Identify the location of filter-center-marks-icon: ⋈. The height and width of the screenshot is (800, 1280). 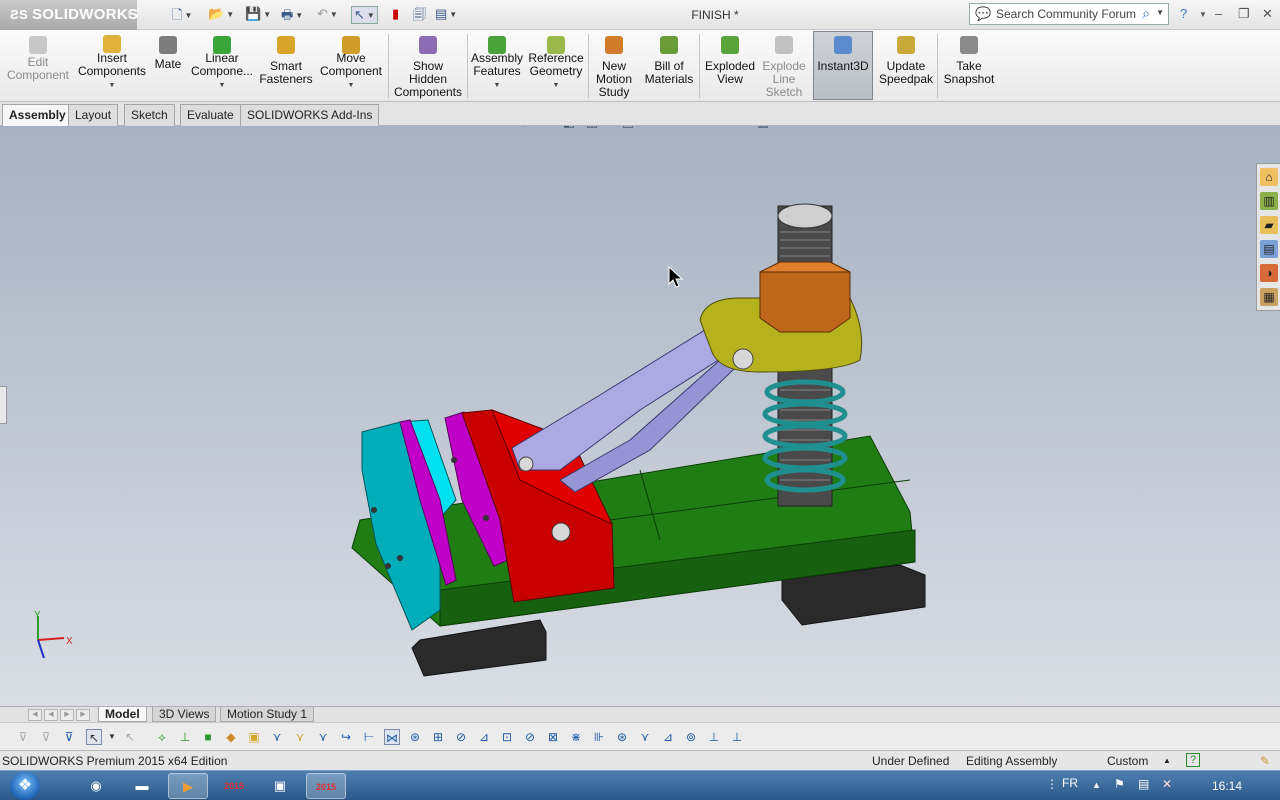
(392, 737).